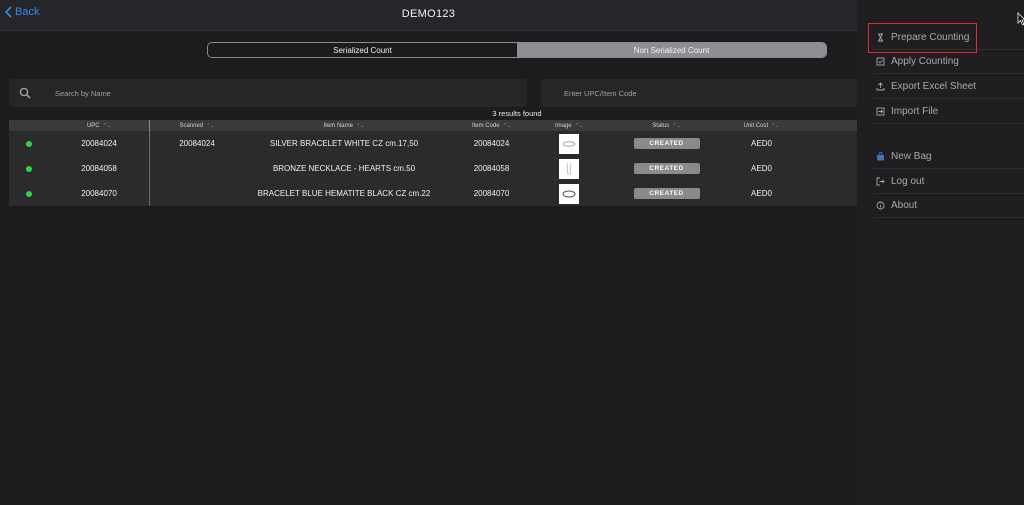 The image size is (1024, 505). What do you see at coordinates (285, 93) in the screenshot?
I see `search-name-input` at bounding box center [285, 93].